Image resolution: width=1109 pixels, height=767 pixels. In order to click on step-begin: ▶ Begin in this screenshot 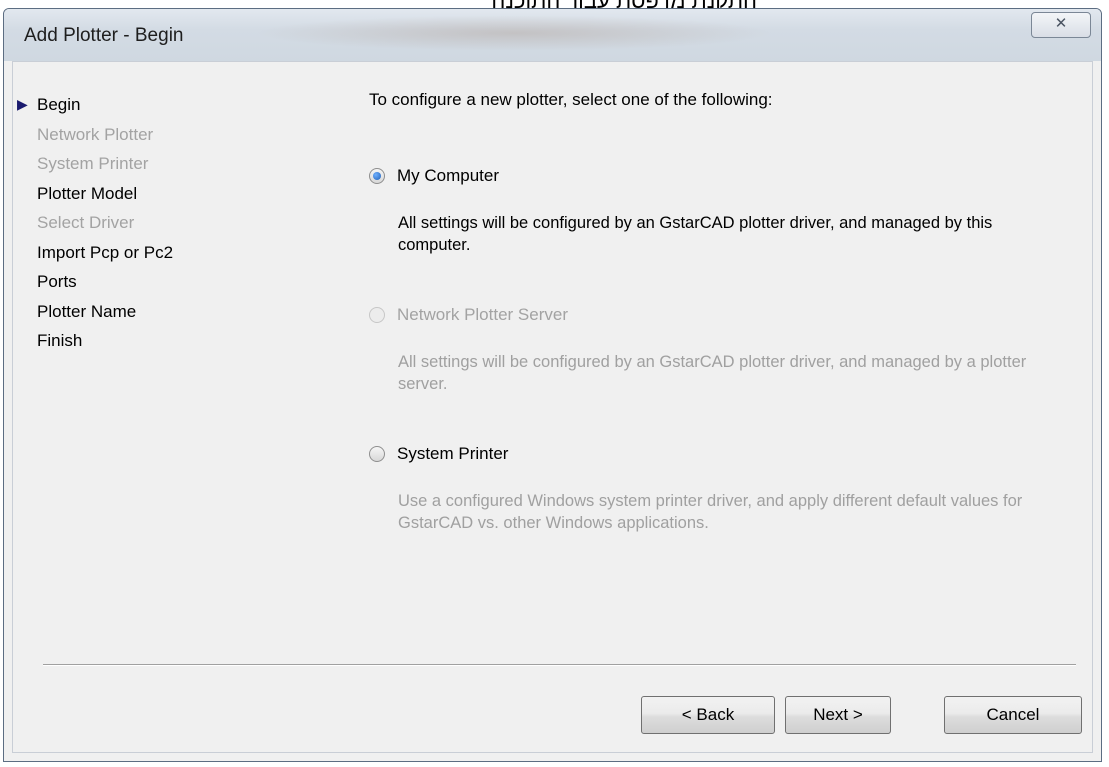, I will do `click(95, 105)`.